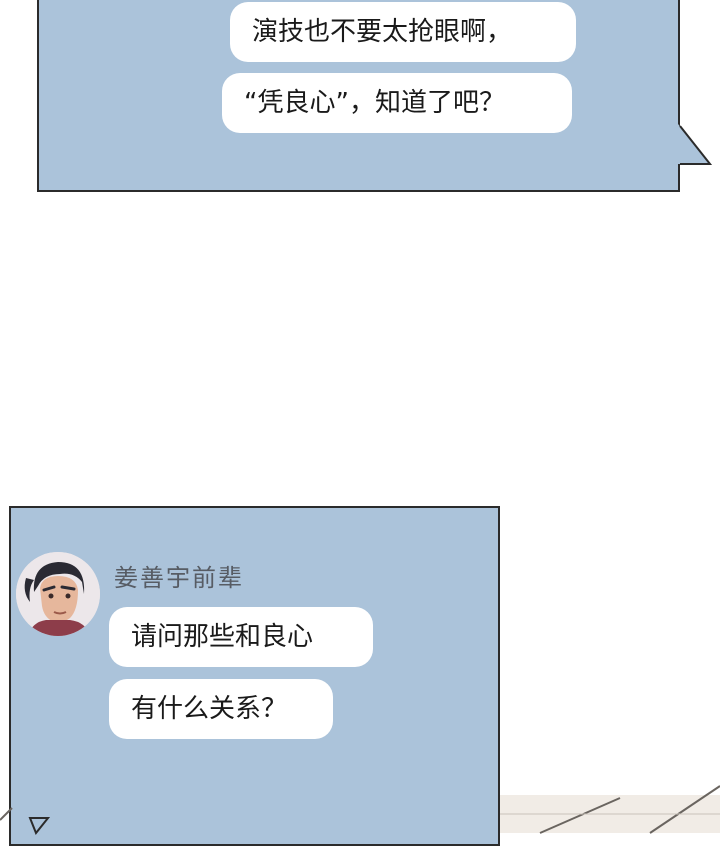 The height and width of the screenshot is (846, 720). What do you see at coordinates (179, 578) in the screenshot?
I see `sender-name: 姜善宇前辈` at bounding box center [179, 578].